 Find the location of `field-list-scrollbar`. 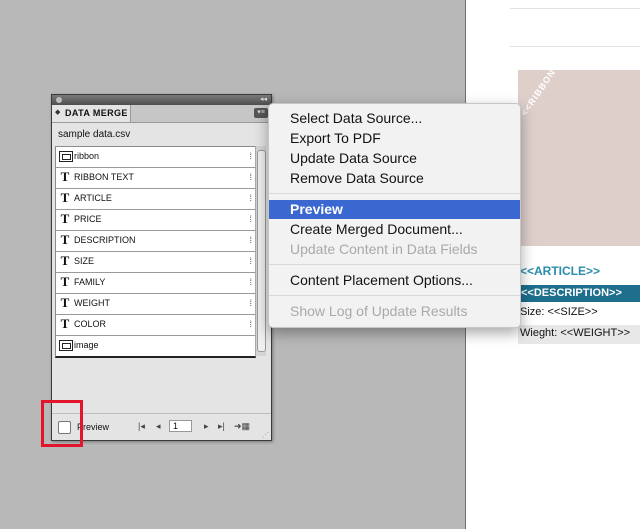

field-list-scrollbar is located at coordinates (260, 251).